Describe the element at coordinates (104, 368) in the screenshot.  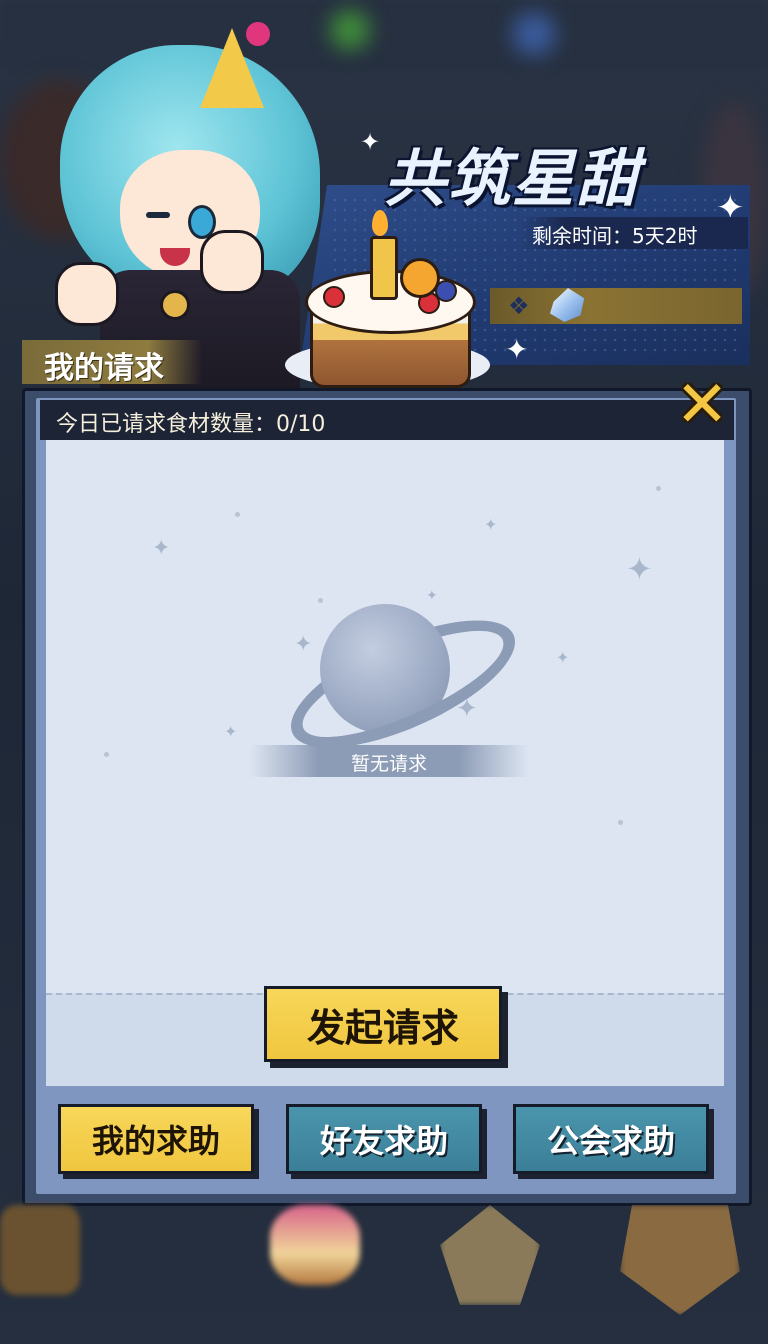
I see `panel-tab-title: 我的请求` at that location.